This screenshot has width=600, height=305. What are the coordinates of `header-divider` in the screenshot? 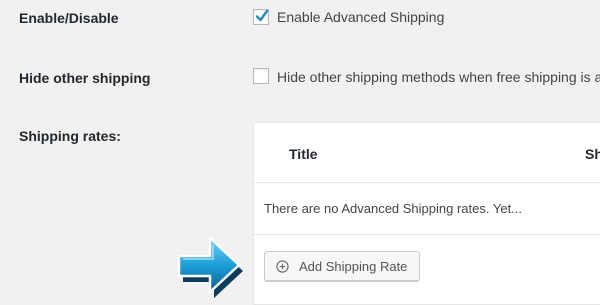 It's located at (427, 182).